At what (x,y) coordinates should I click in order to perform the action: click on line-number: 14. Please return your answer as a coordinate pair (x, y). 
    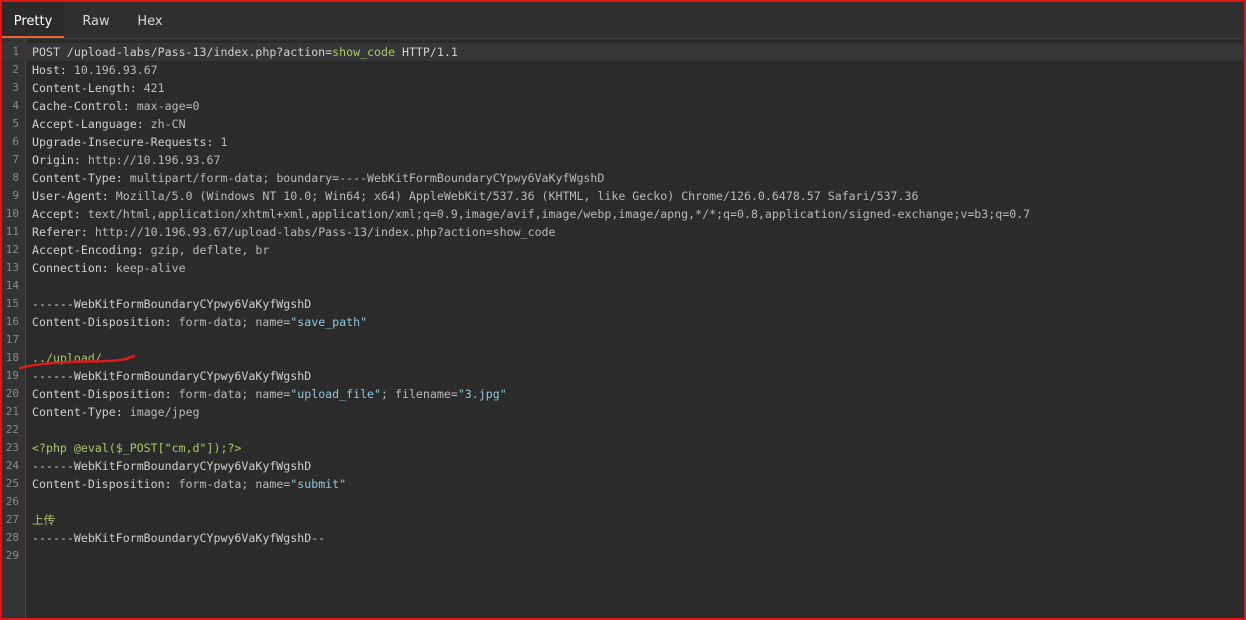
    Looking at the image, I should click on (12, 285).